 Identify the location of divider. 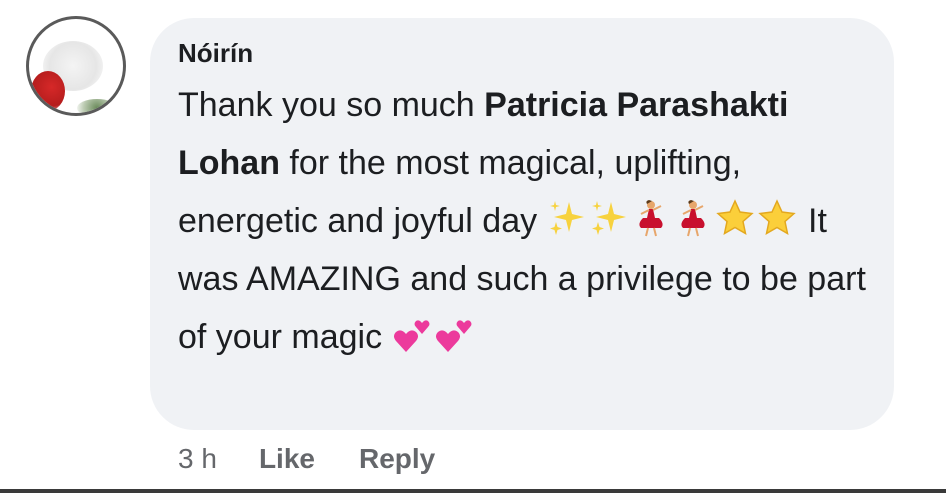
(473, 491).